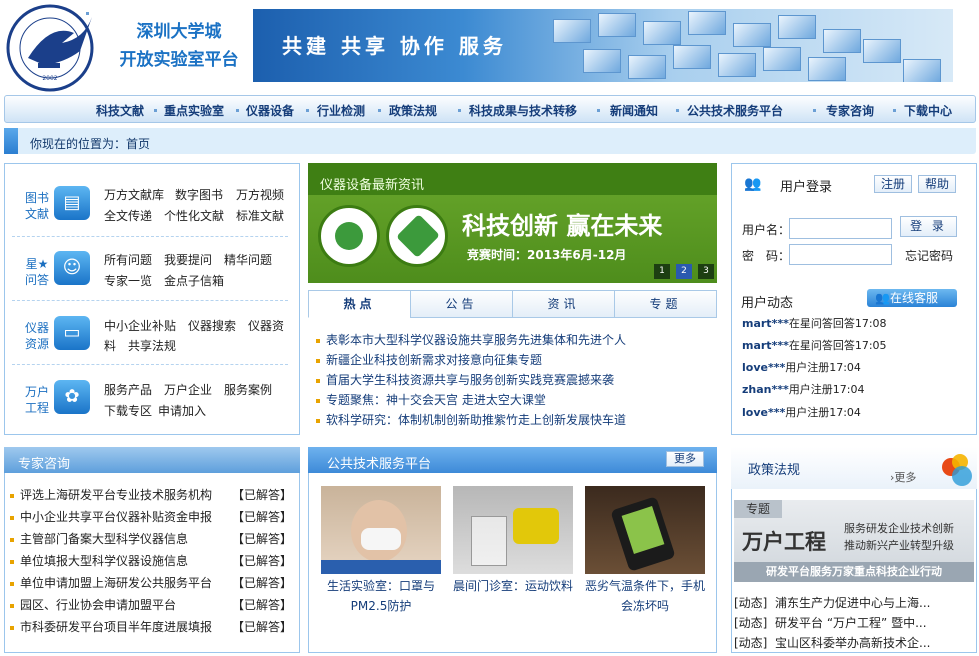  What do you see at coordinates (120, 110) in the screenshot?
I see `nav-item-literature: 科技文献` at bounding box center [120, 110].